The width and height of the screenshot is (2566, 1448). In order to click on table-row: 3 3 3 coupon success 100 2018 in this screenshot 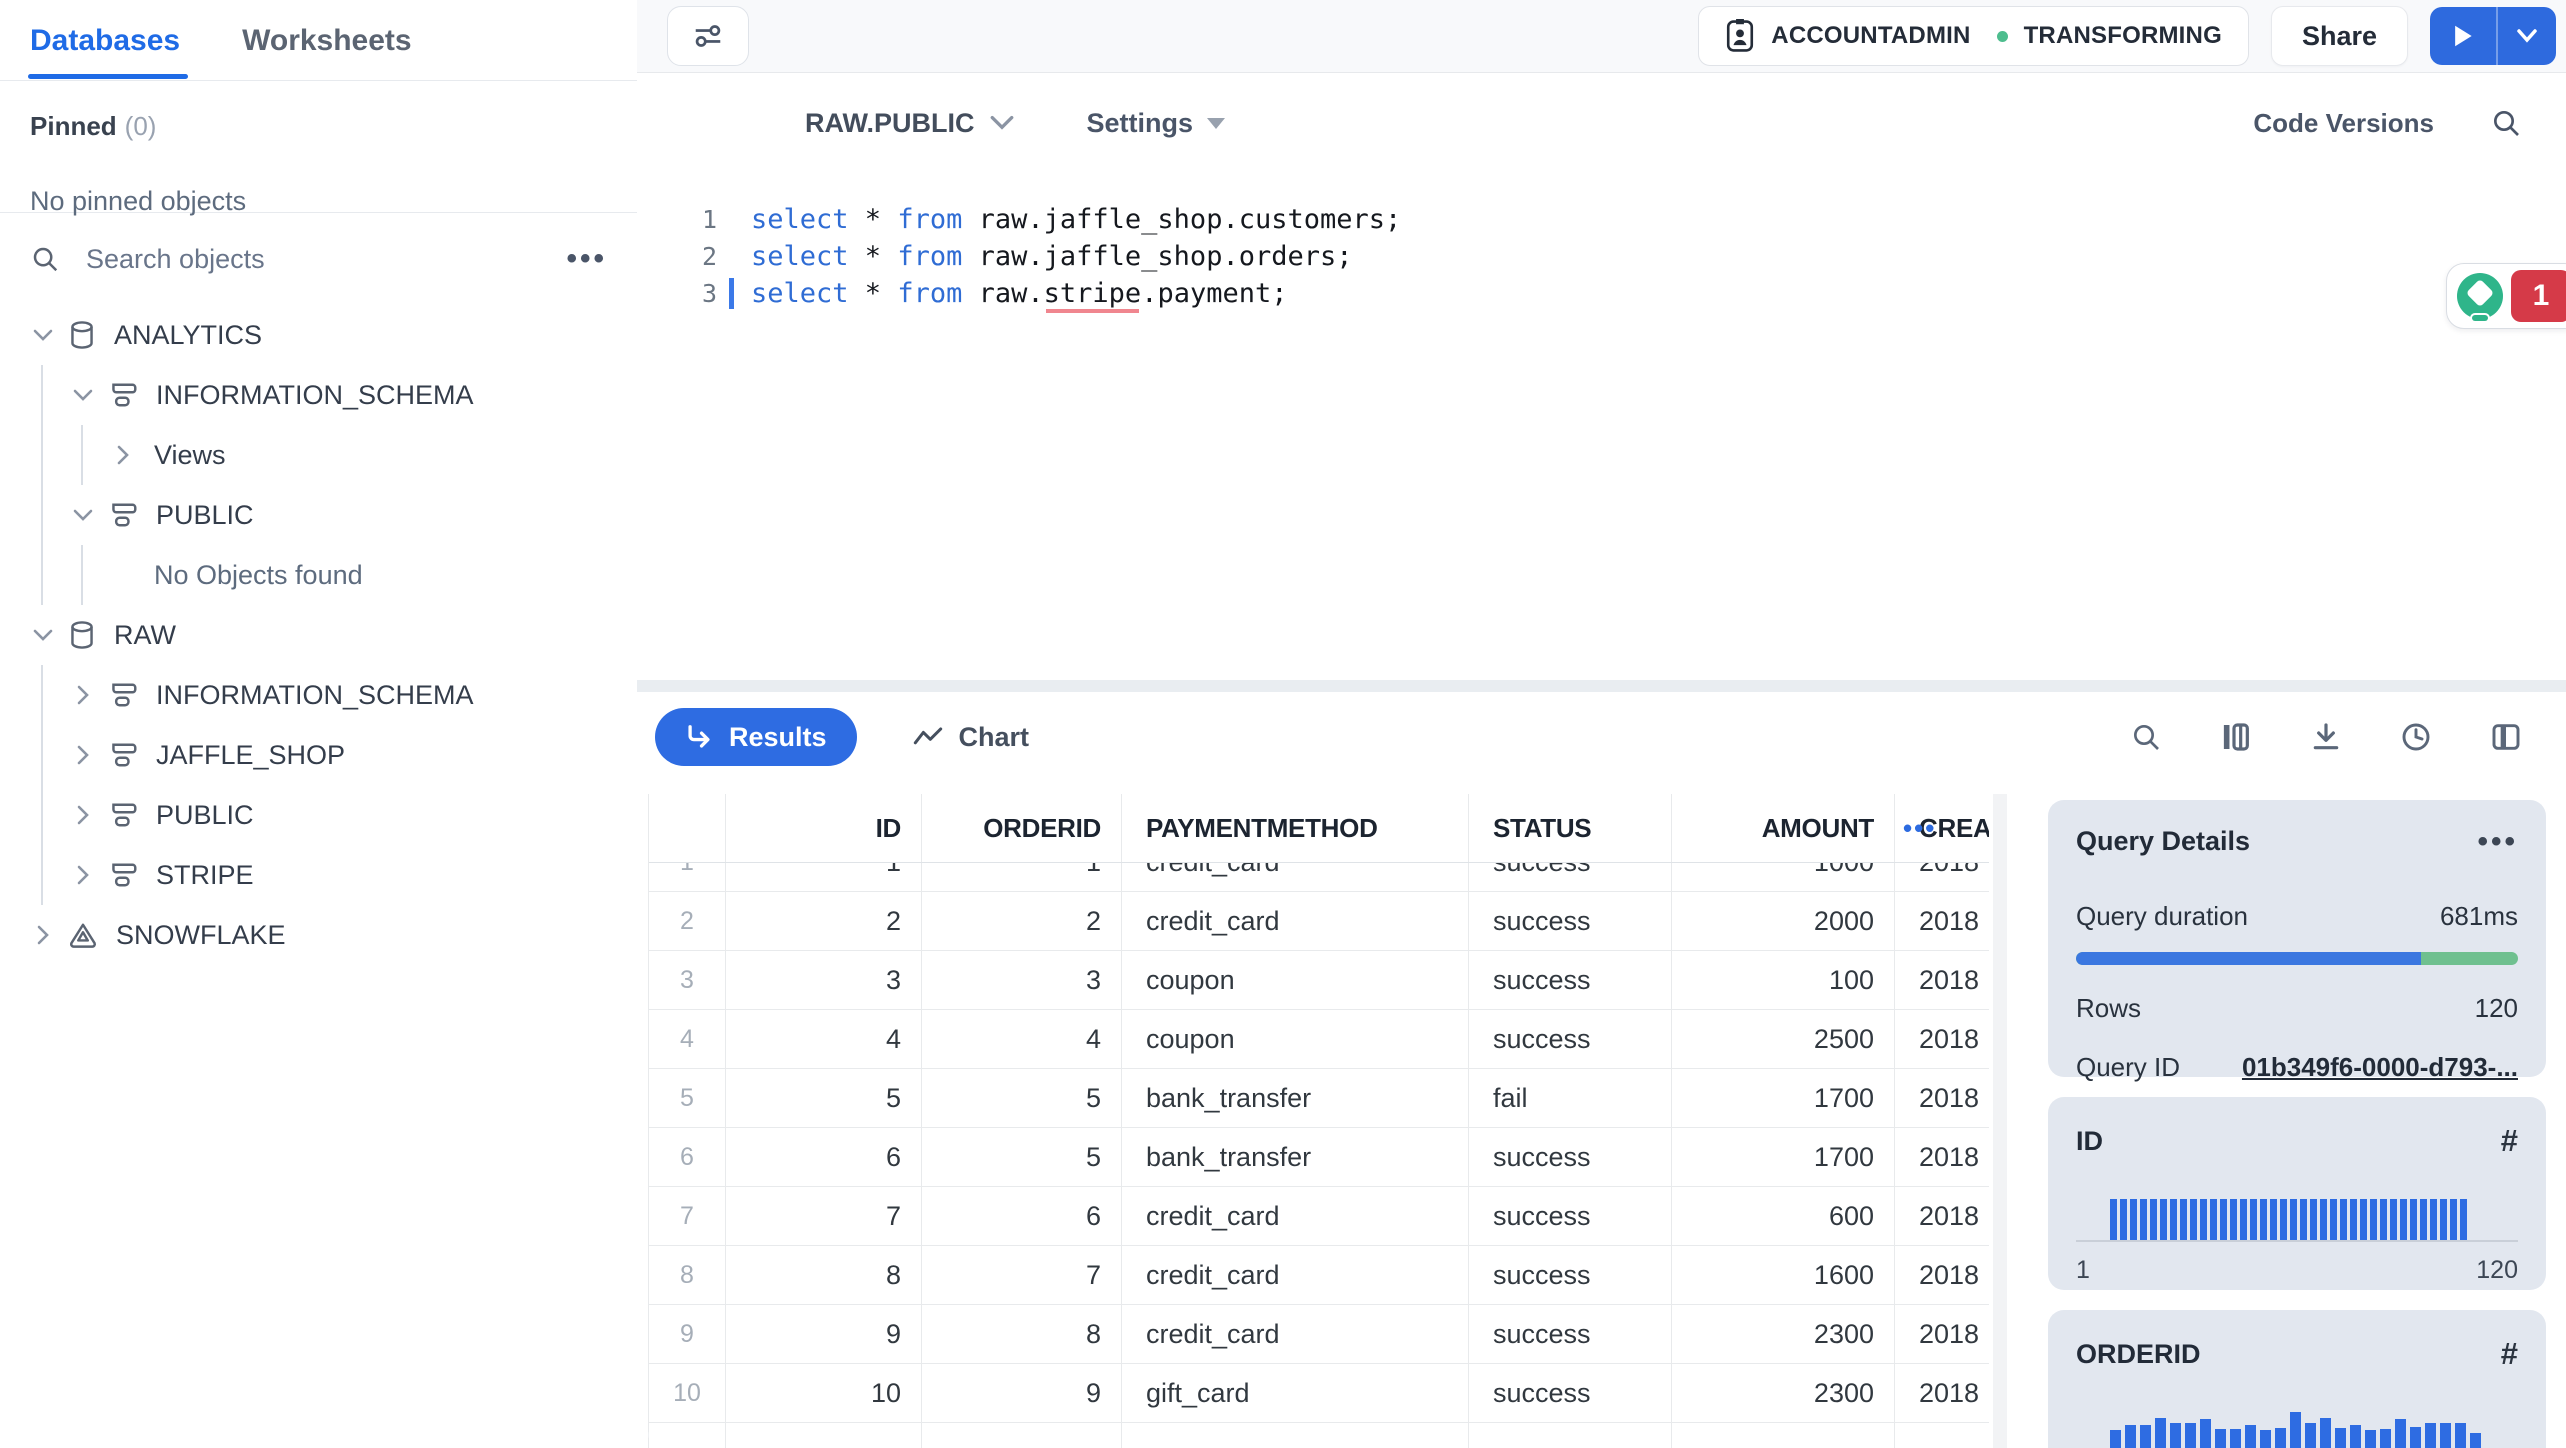, I will do `click(1319, 980)`.